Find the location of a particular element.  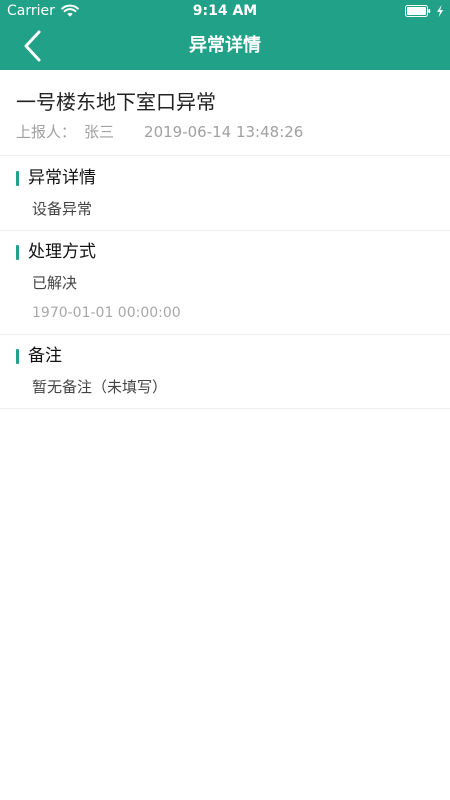

status-right is located at coordinates (424, 11).